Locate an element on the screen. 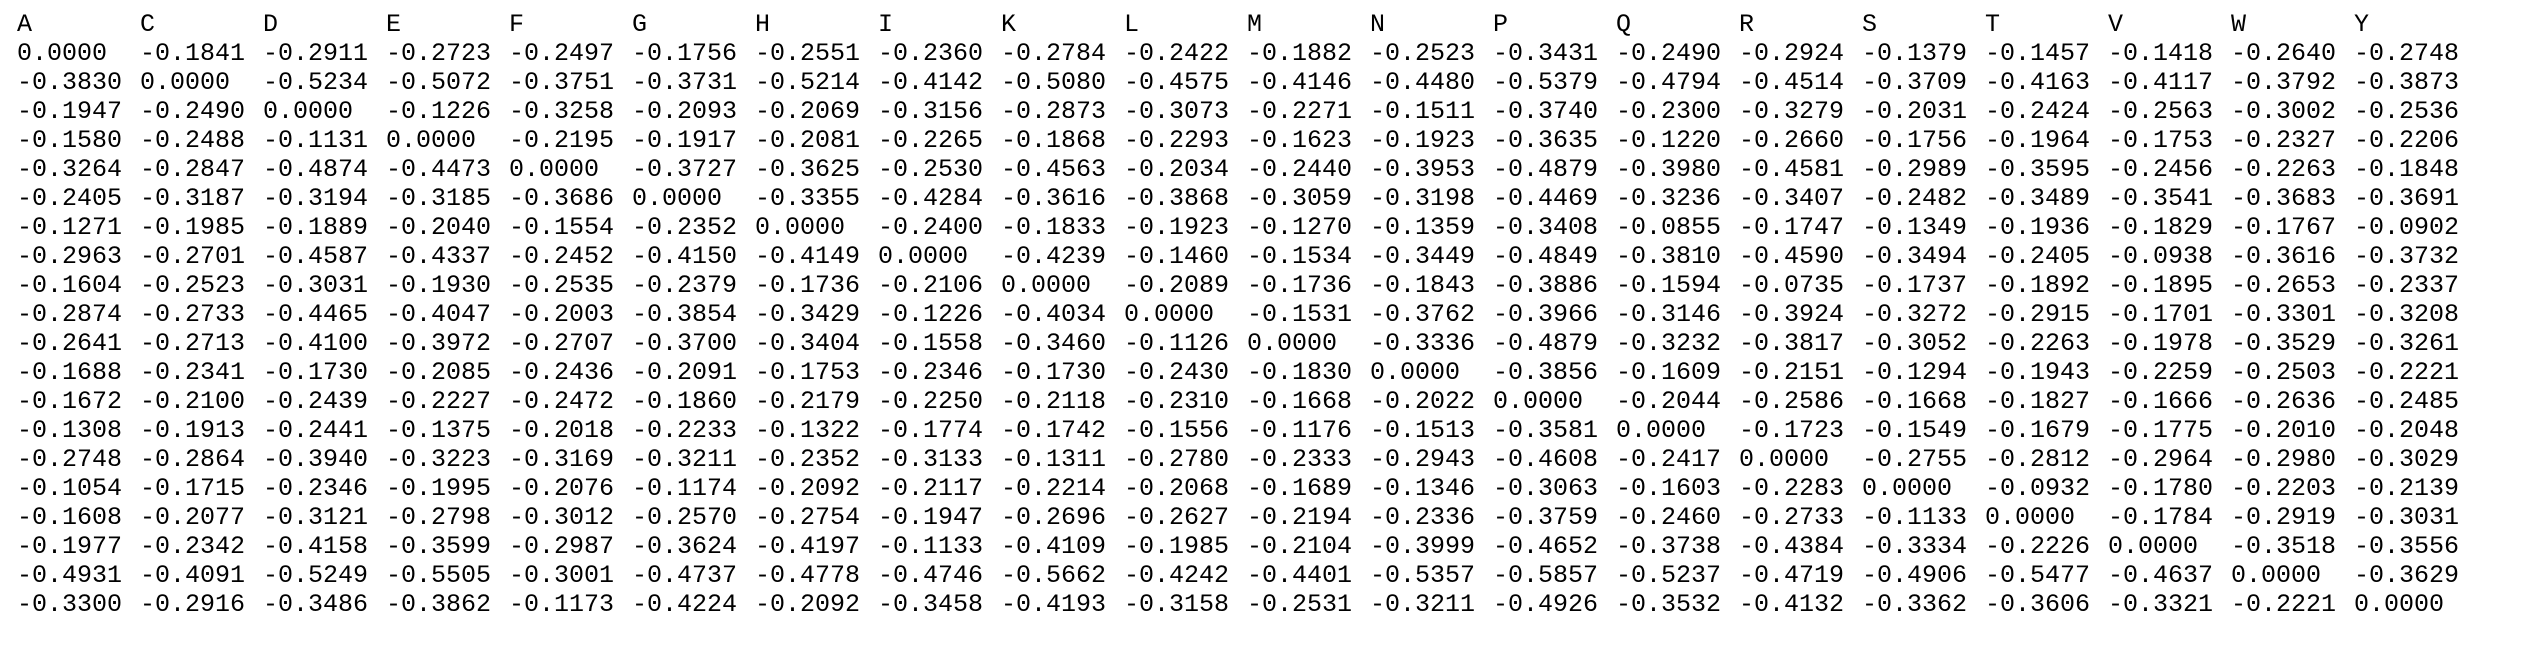 Image resolution: width=2536 pixels, height=660 pixels. matrix-cell: -0.4469 is located at coordinates (1546, 198).